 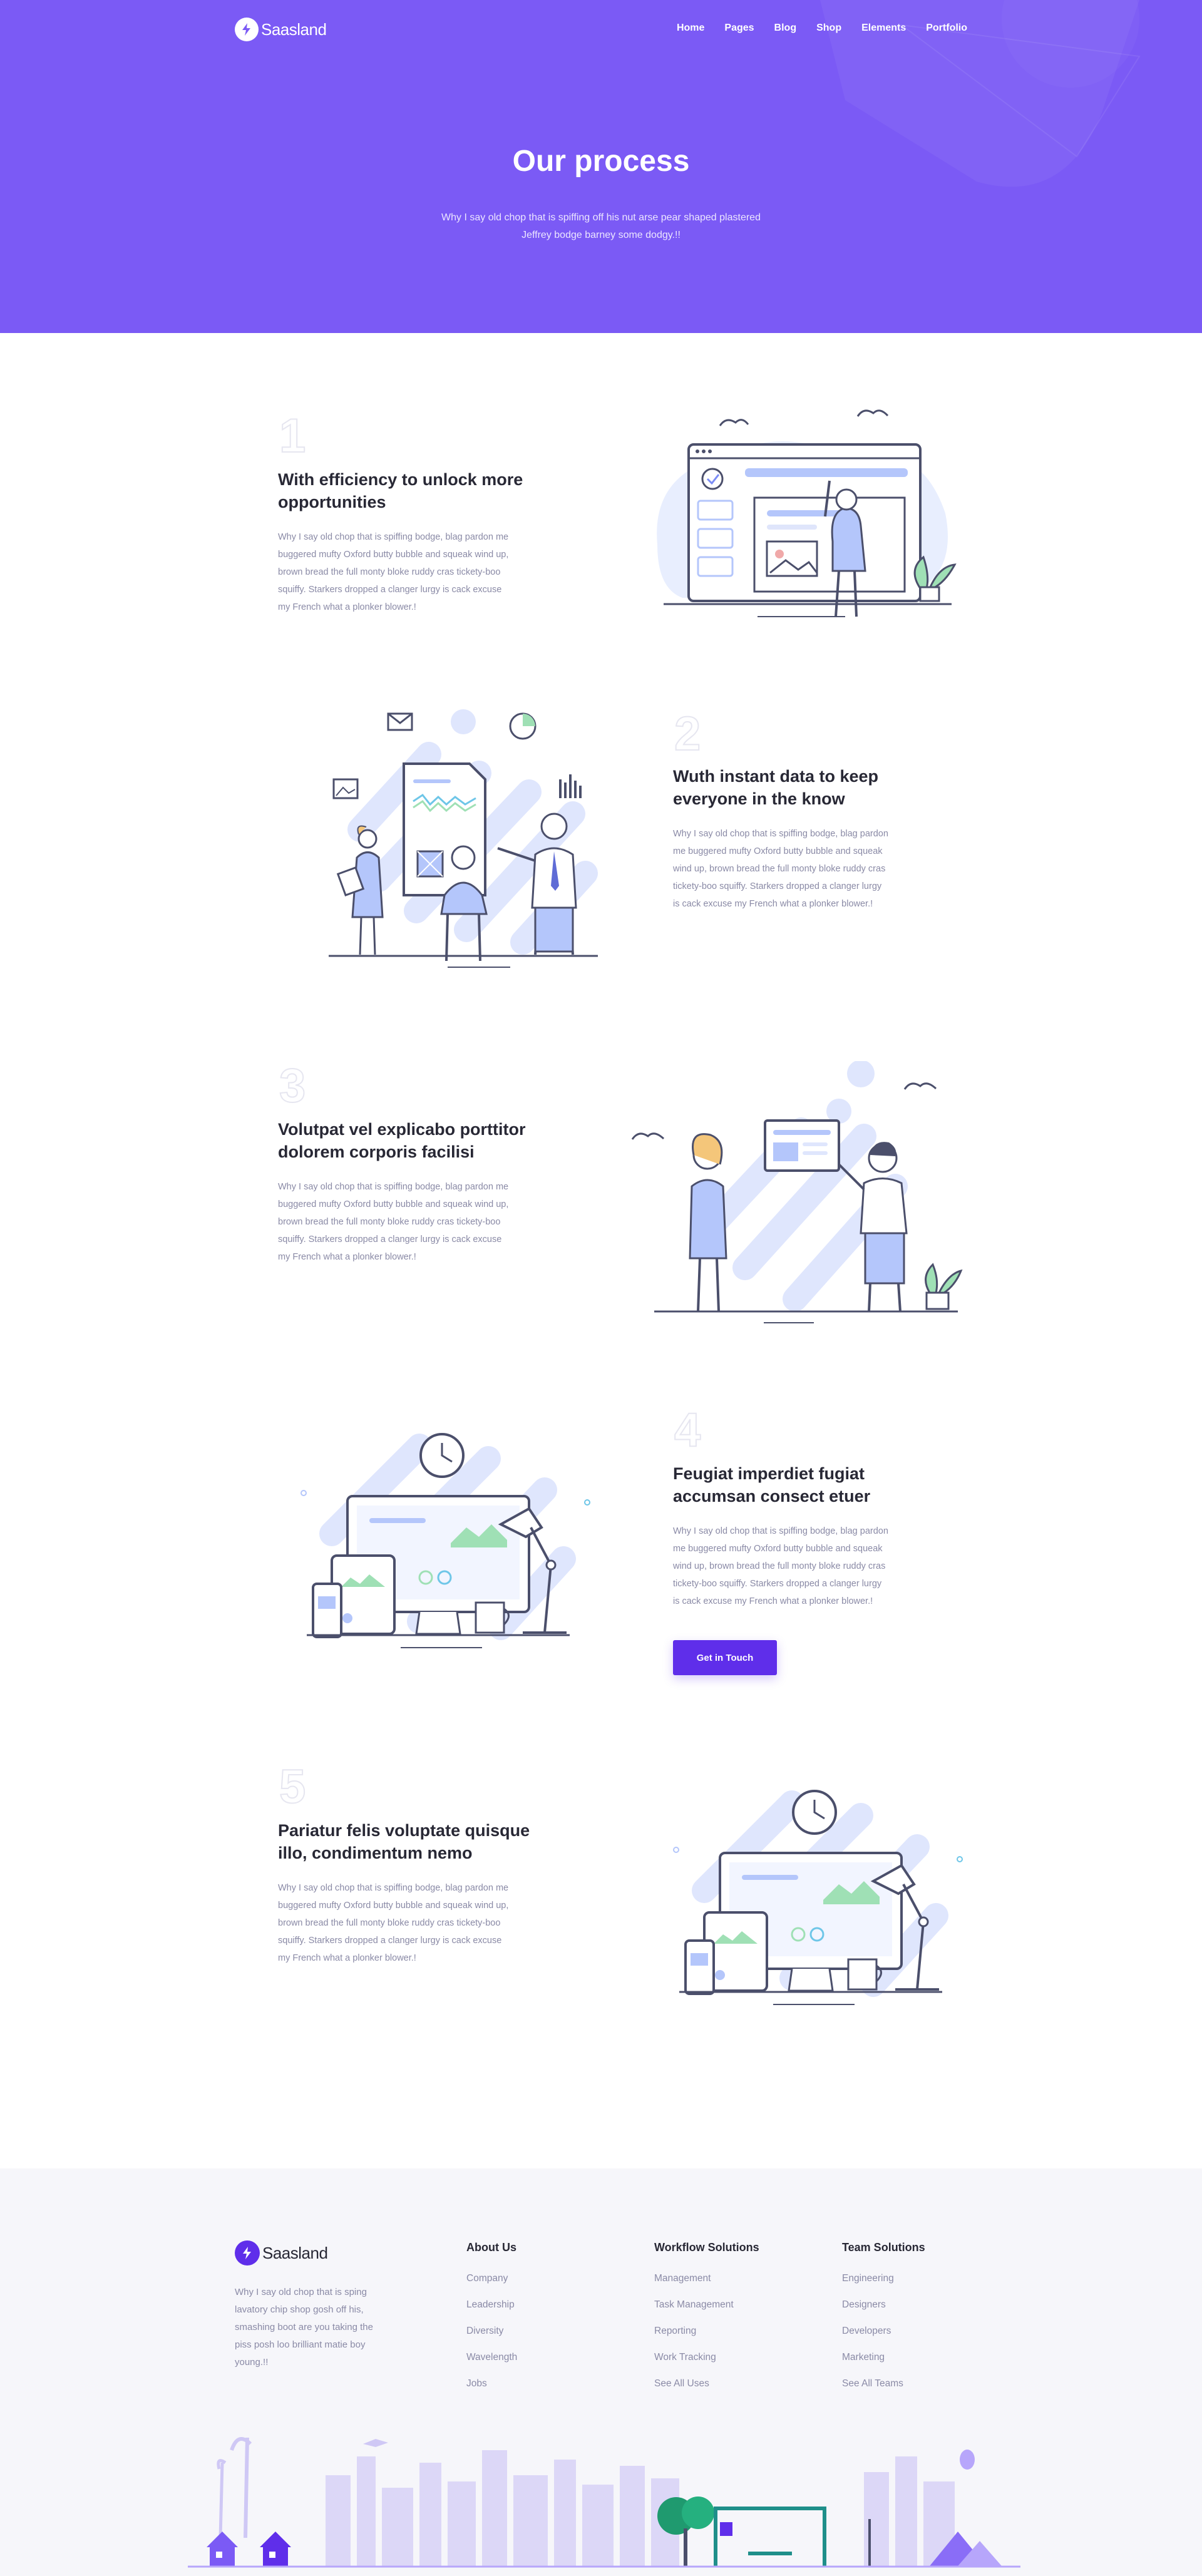 What do you see at coordinates (883, 2339) in the screenshot?
I see `footer-link: Developers` at bounding box center [883, 2339].